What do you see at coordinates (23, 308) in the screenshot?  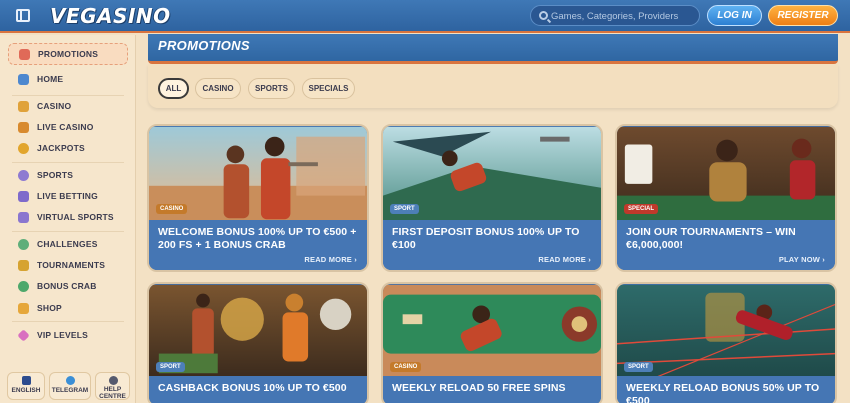 I see `shop-icon` at bounding box center [23, 308].